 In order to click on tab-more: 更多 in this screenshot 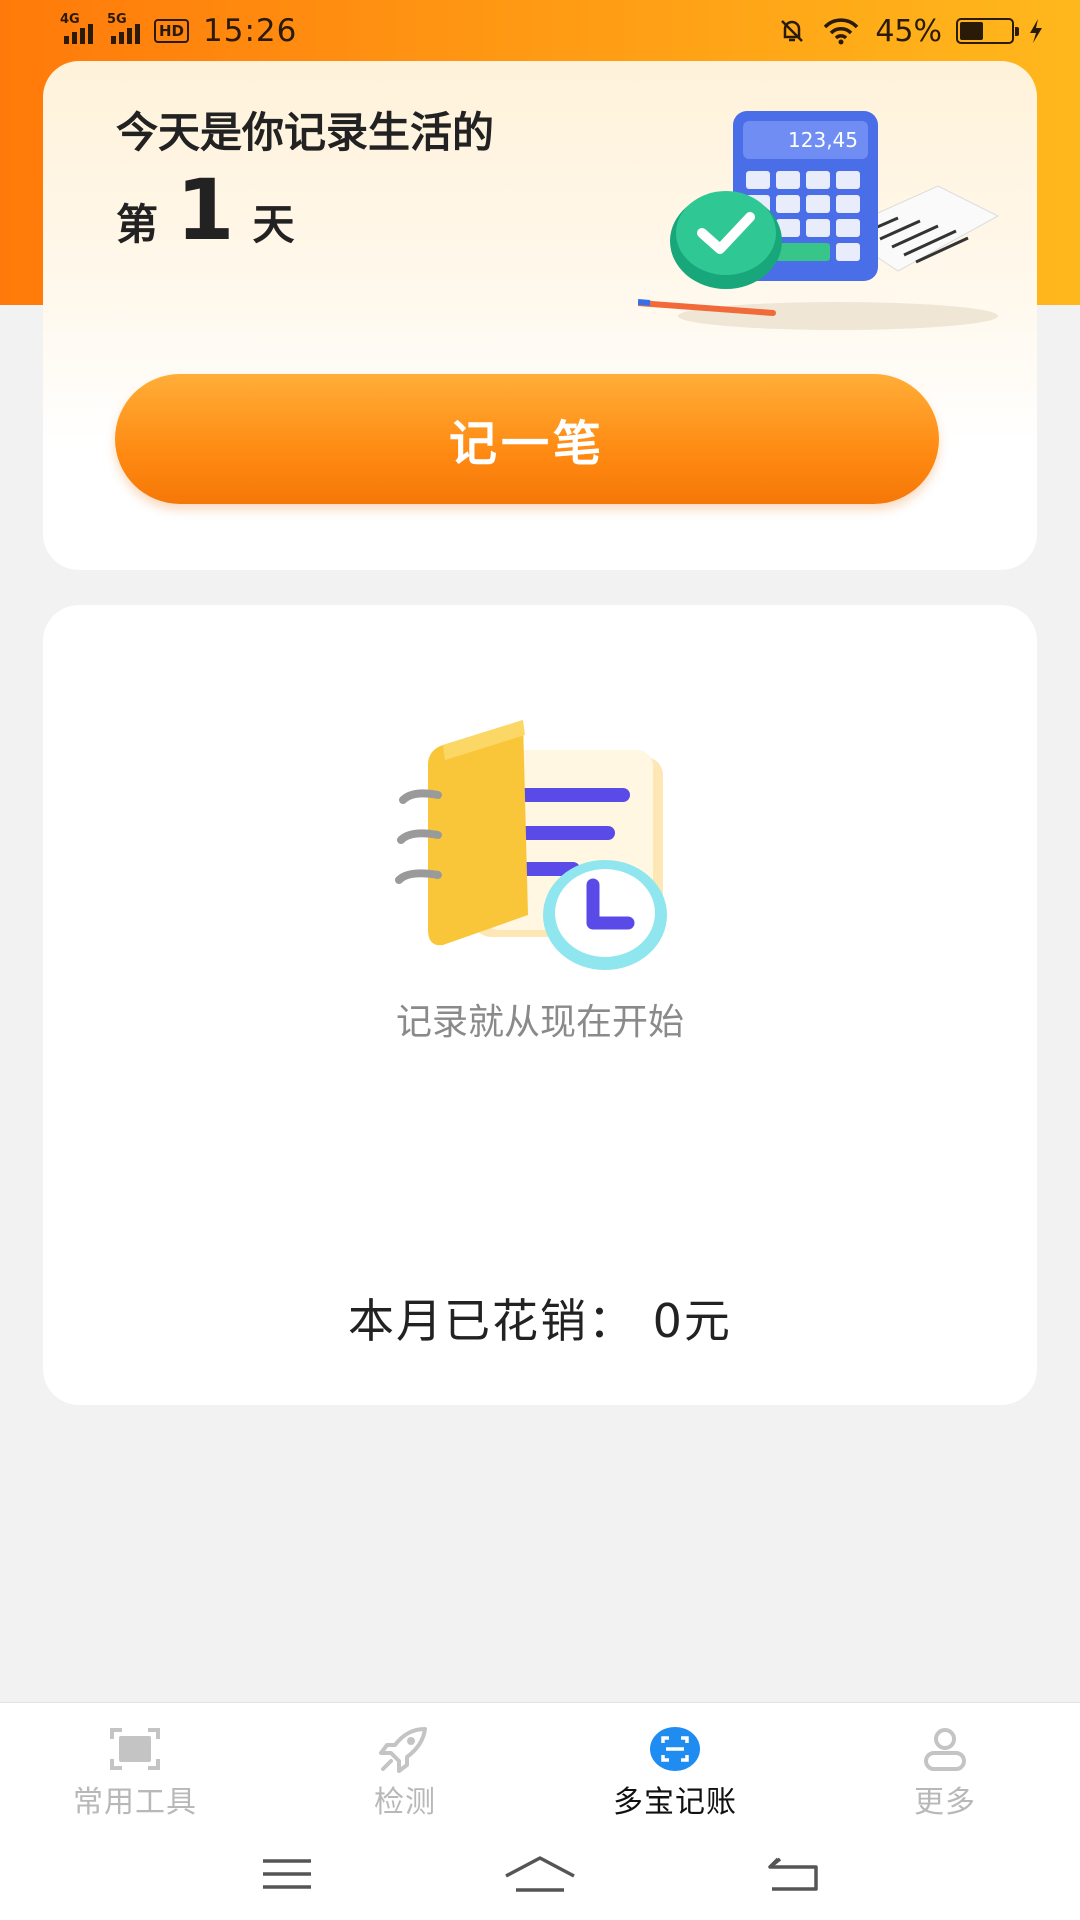, I will do `click(945, 1765)`.